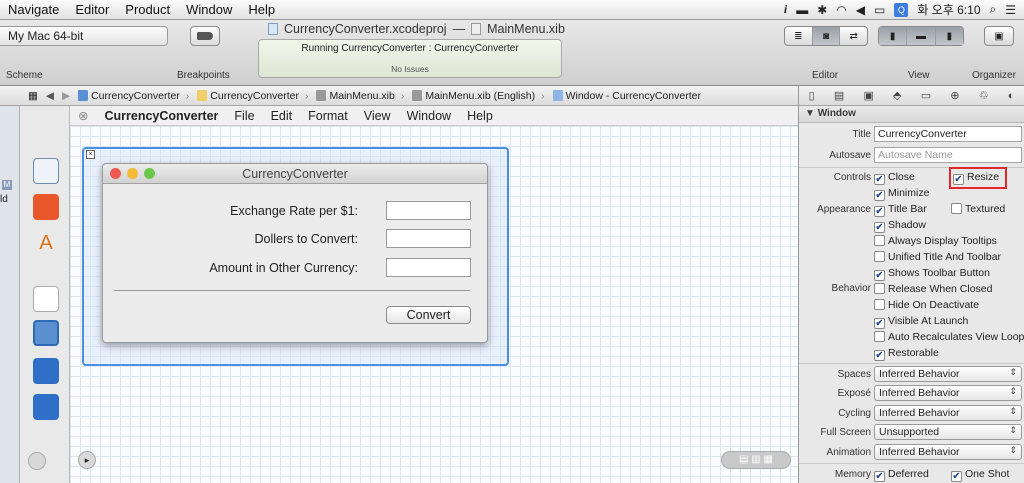 The height and width of the screenshot is (483, 1024). What do you see at coordinates (1011, 96) in the screenshot?
I see `effects-inspector-icon: ◐` at bounding box center [1011, 96].